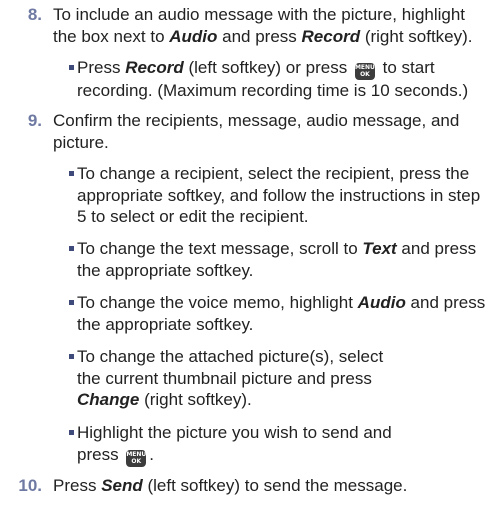 This screenshot has height=525, width=496. What do you see at coordinates (30, 485) in the screenshot?
I see `step-number: 10.` at bounding box center [30, 485].